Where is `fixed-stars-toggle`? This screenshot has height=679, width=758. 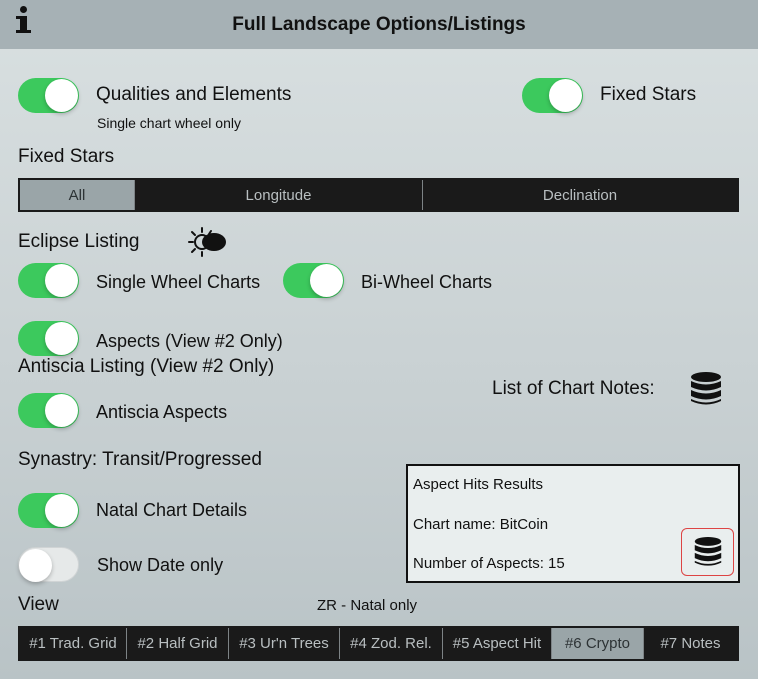
fixed-stars-toggle is located at coordinates (552, 95).